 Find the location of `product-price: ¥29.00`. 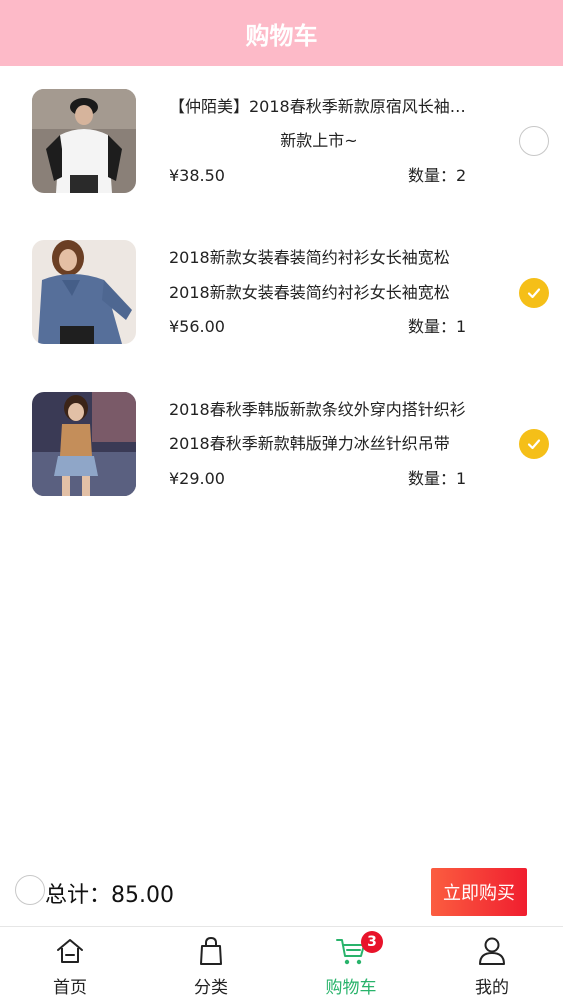

product-price: ¥29.00 is located at coordinates (197, 478).